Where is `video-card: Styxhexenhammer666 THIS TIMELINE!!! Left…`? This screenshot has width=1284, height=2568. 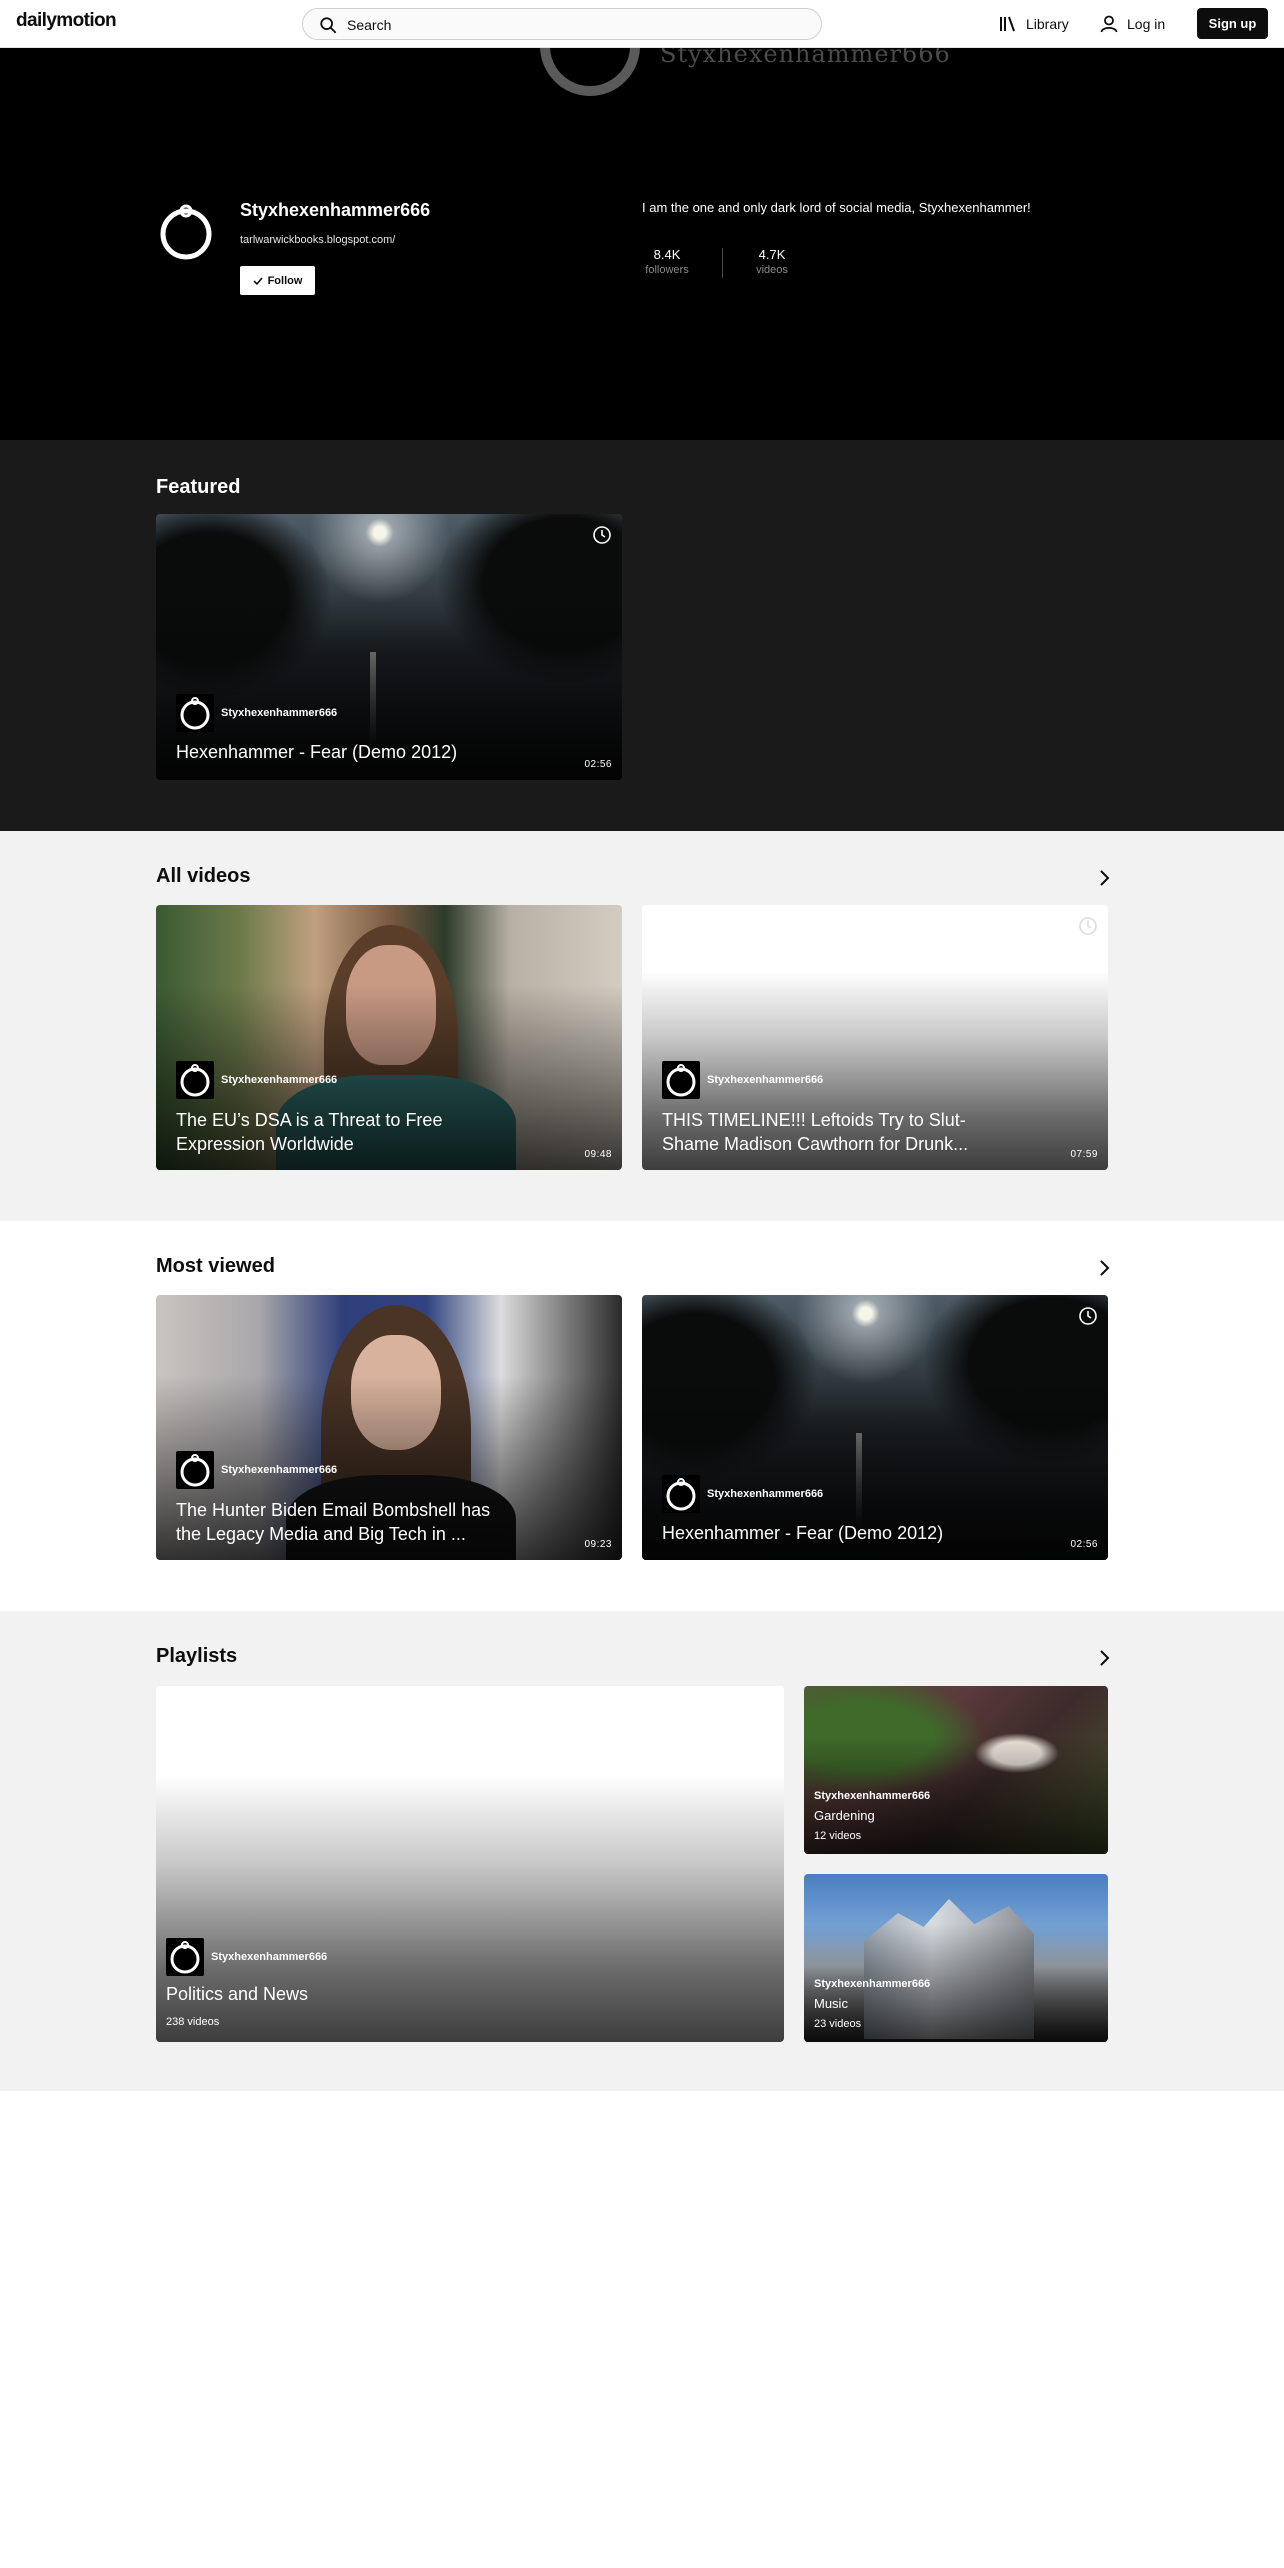 video-card: Styxhexenhammer666 THIS TIMELINE!!! Left… is located at coordinates (875, 1037).